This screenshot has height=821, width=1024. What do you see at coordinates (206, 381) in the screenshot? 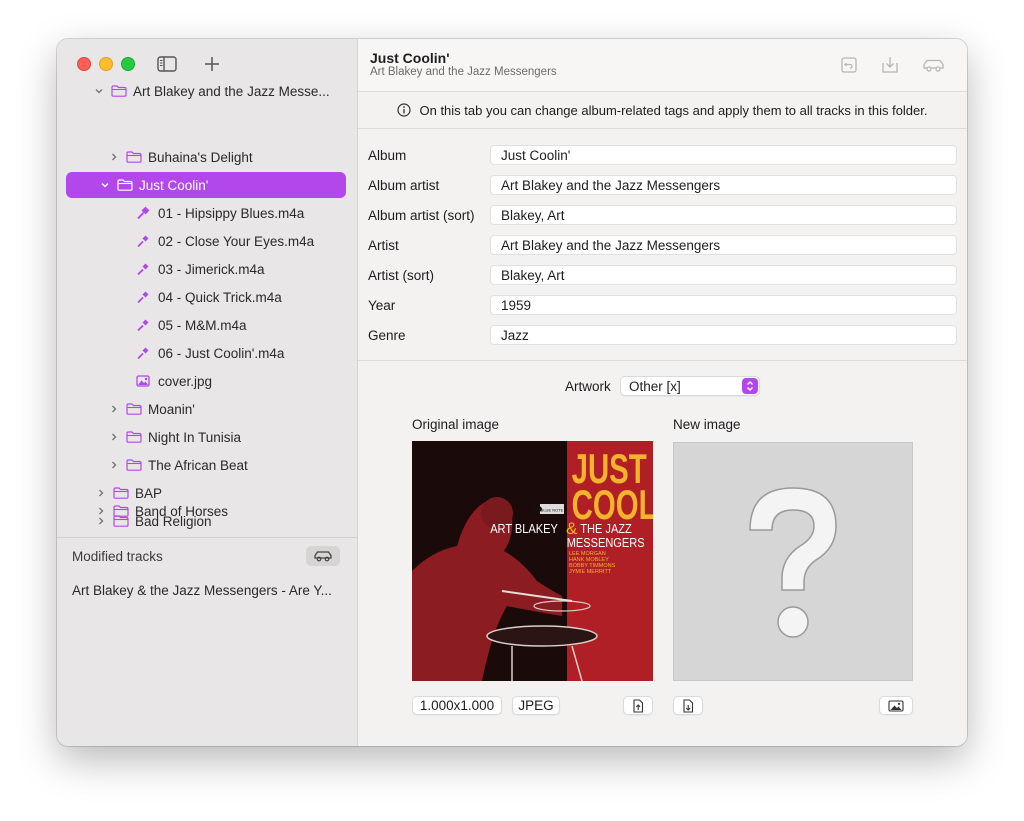
I see `tree-item-cover-jpg: cover.jpg` at bounding box center [206, 381].